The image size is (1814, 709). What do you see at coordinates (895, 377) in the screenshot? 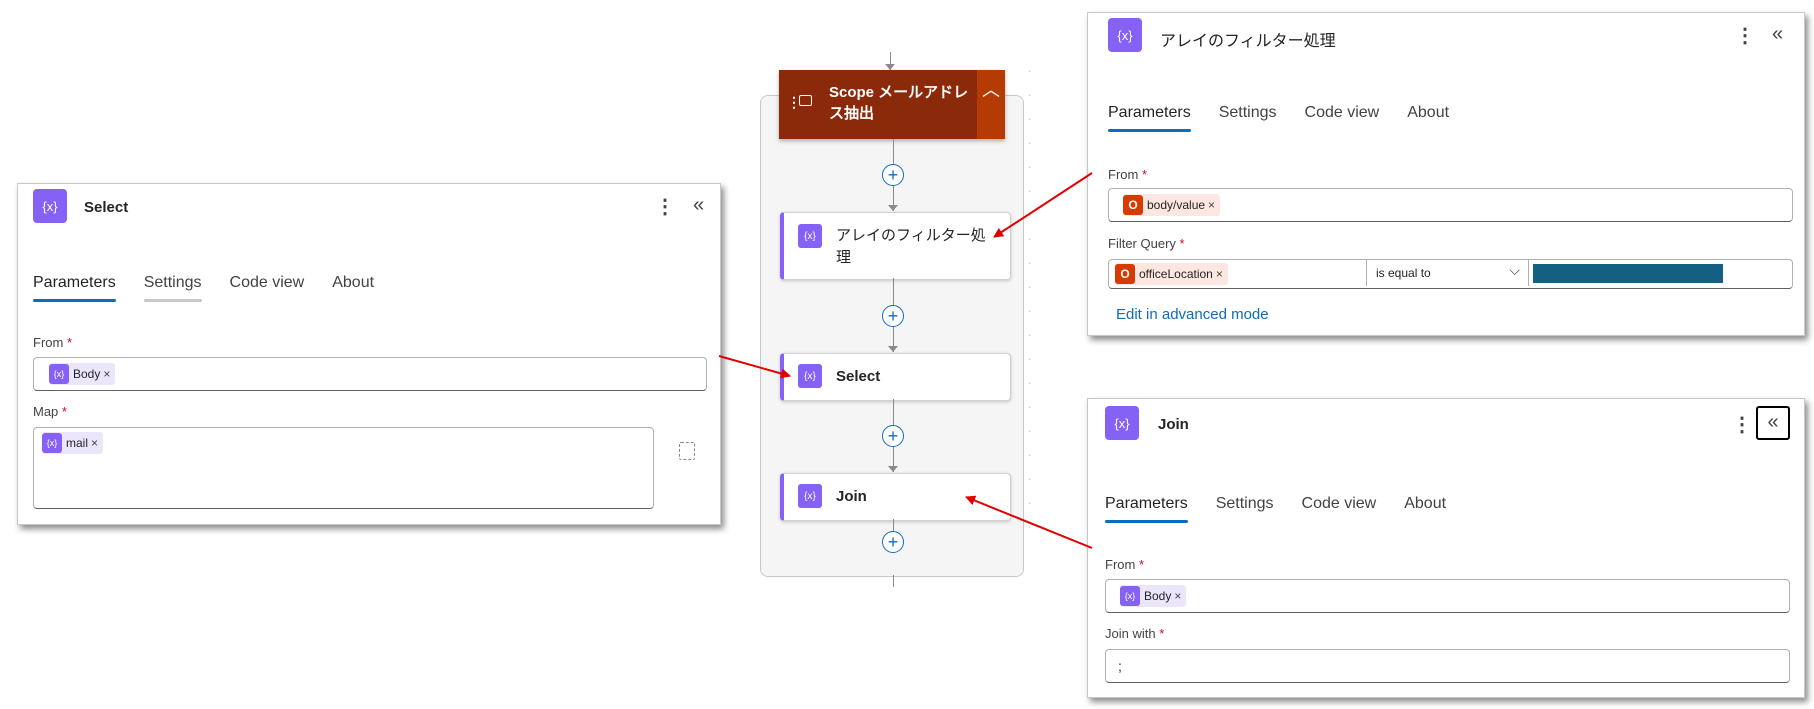
I see `select-node: {x} Select` at bounding box center [895, 377].